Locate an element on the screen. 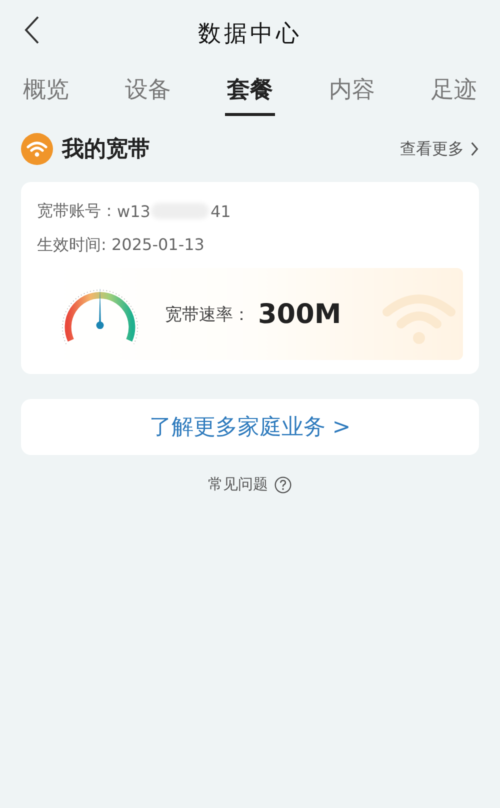 This screenshot has height=808, width=500. tab: 套餐 is located at coordinates (250, 93).